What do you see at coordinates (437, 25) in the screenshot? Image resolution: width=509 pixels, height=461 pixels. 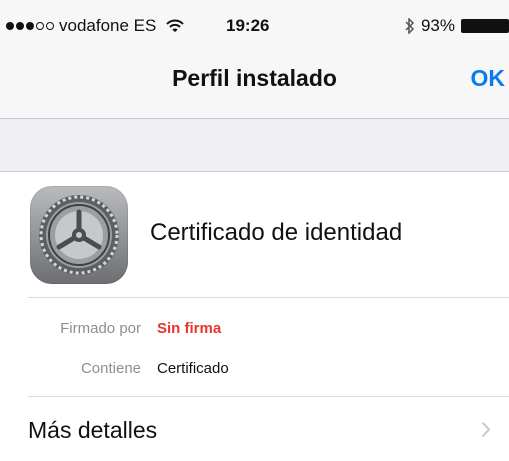 I see `battery-percent: 93%` at bounding box center [437, 25].